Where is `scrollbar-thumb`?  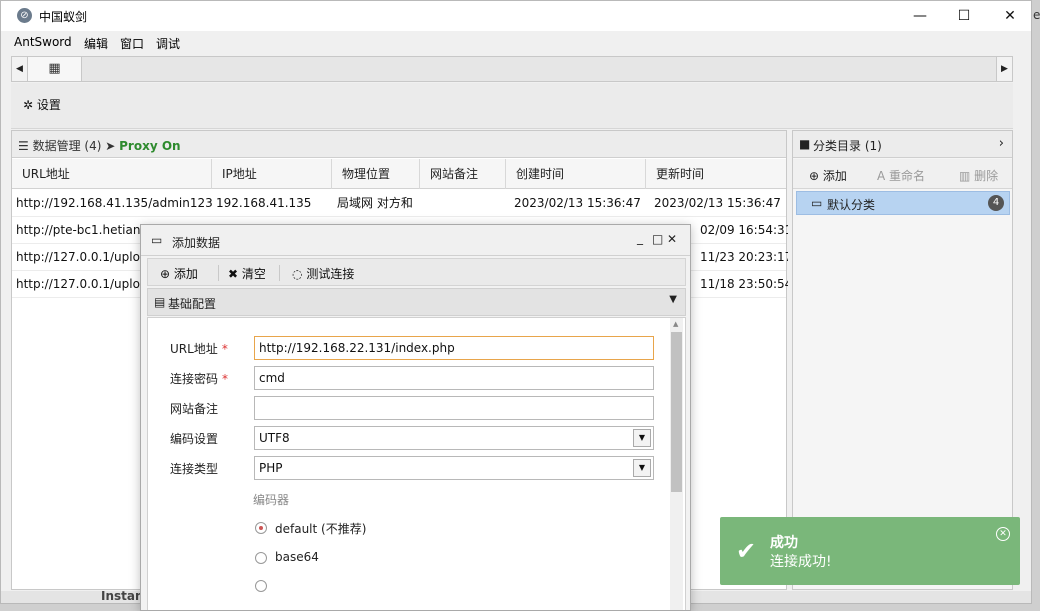 scrollbar-thumb is located at coordinates (676, 412).